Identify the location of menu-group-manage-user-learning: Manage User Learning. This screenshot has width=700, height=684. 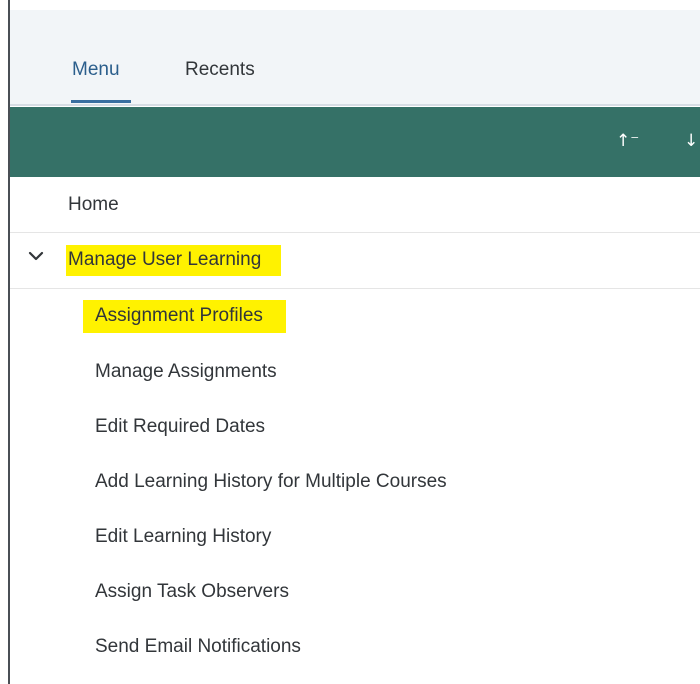
(355, 261).